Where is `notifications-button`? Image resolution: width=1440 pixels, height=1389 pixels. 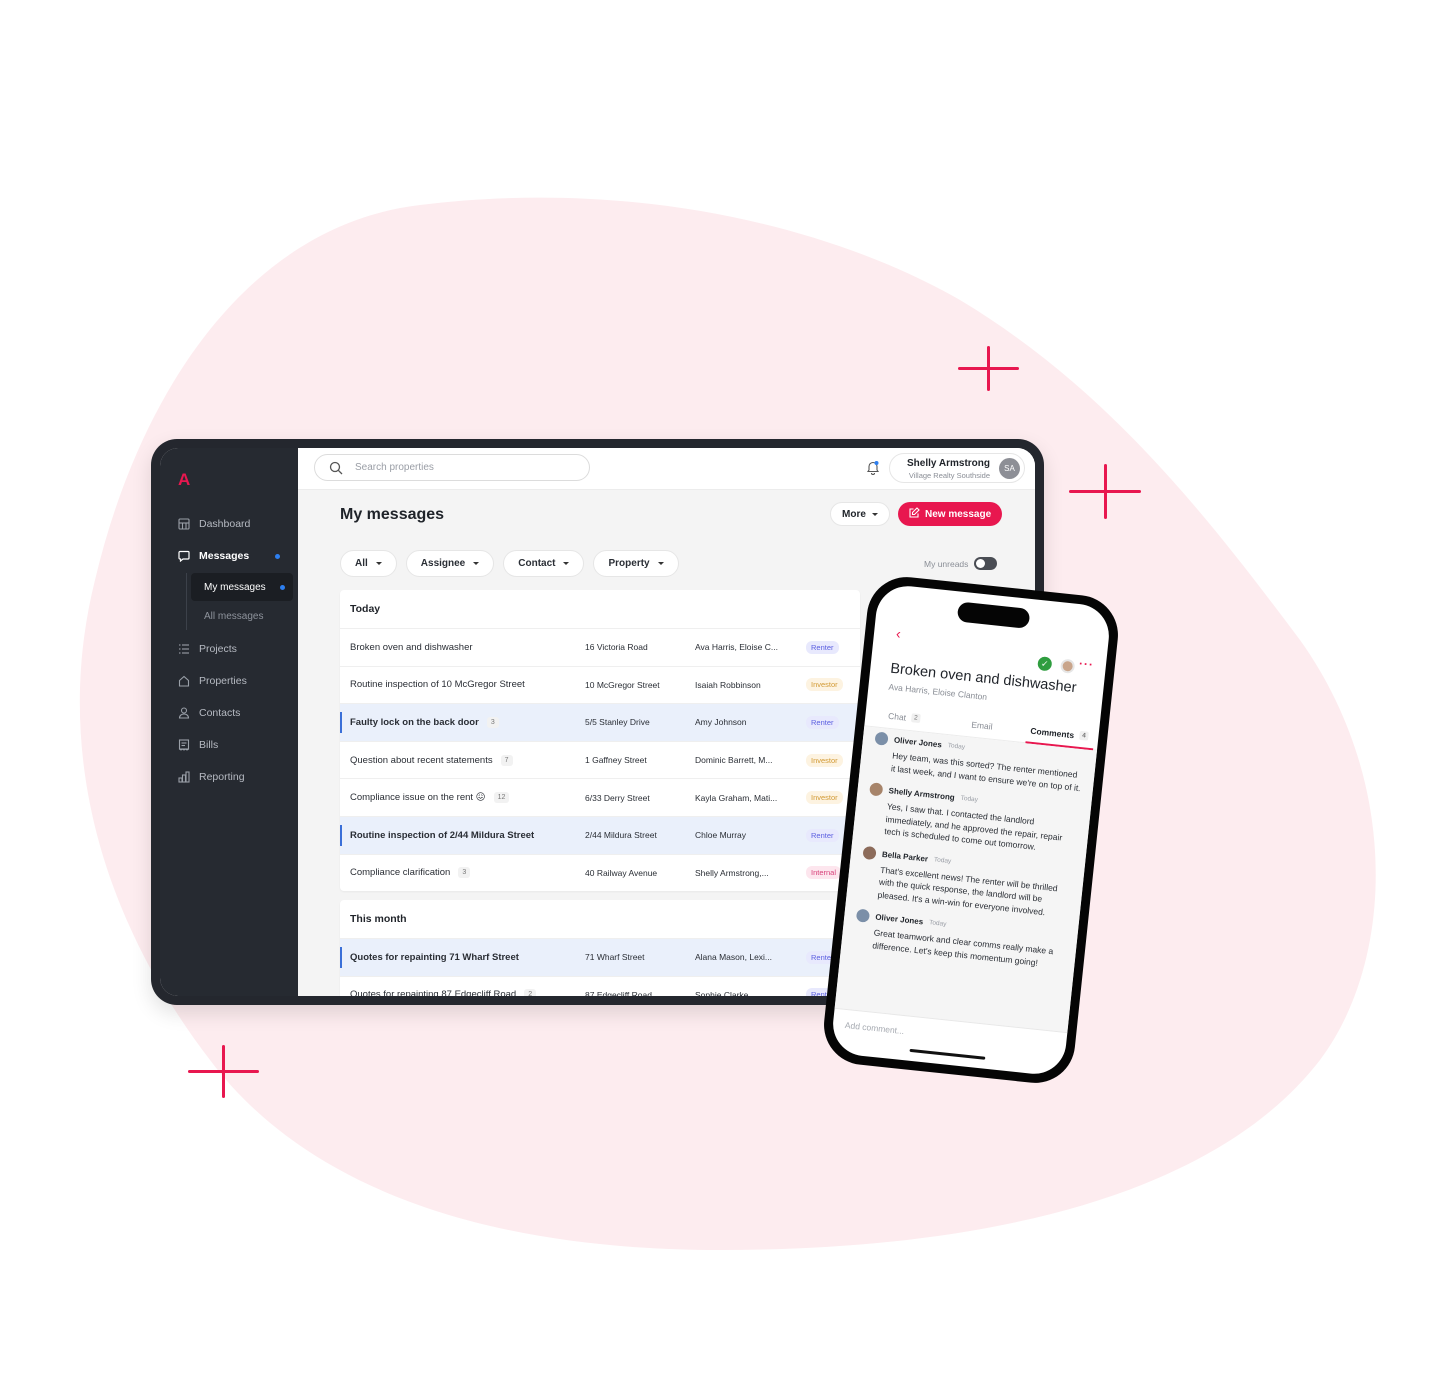
notifications-button is located at coordinates (873, 470).